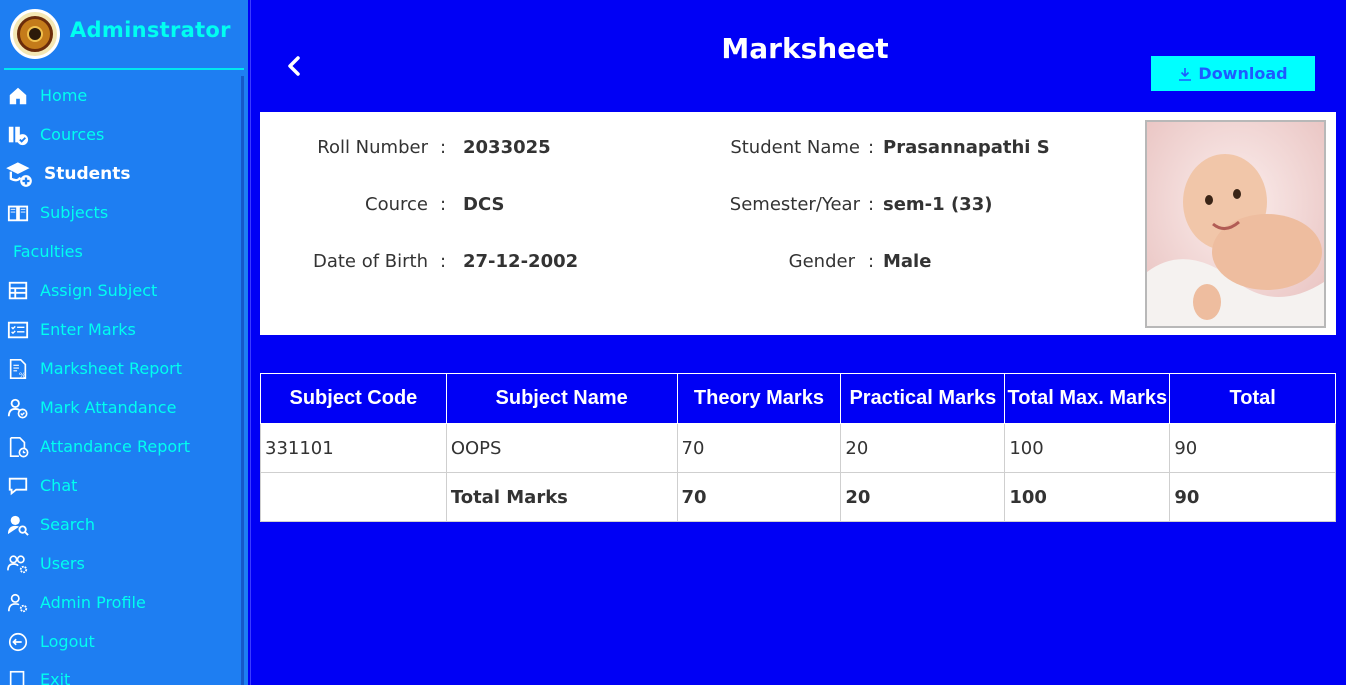 The height and width of the screenshot is (685, 1346). Describe the element at coordinates (120, 563) in the screenshot. I see `sidebar-item-users: Users` at that location.